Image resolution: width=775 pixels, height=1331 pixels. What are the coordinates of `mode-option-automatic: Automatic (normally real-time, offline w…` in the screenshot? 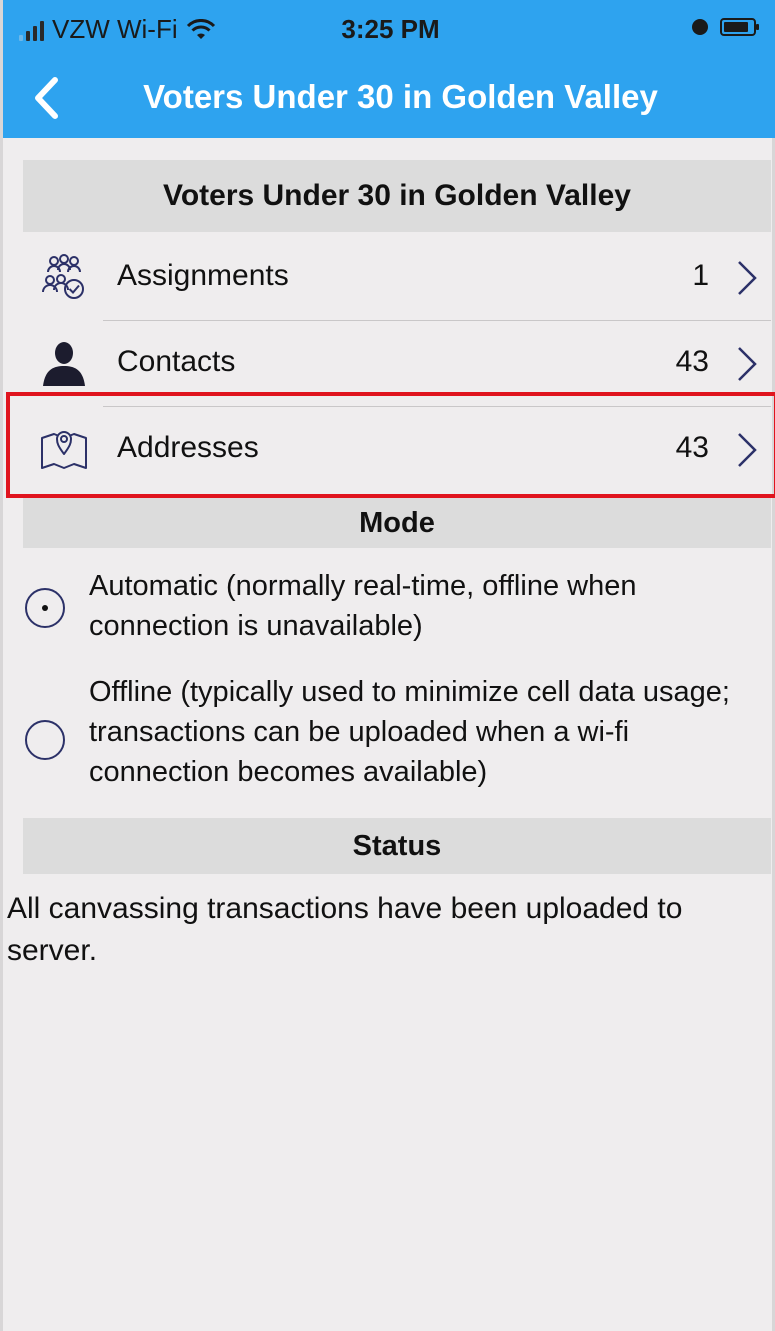 It's located at (397, 611).